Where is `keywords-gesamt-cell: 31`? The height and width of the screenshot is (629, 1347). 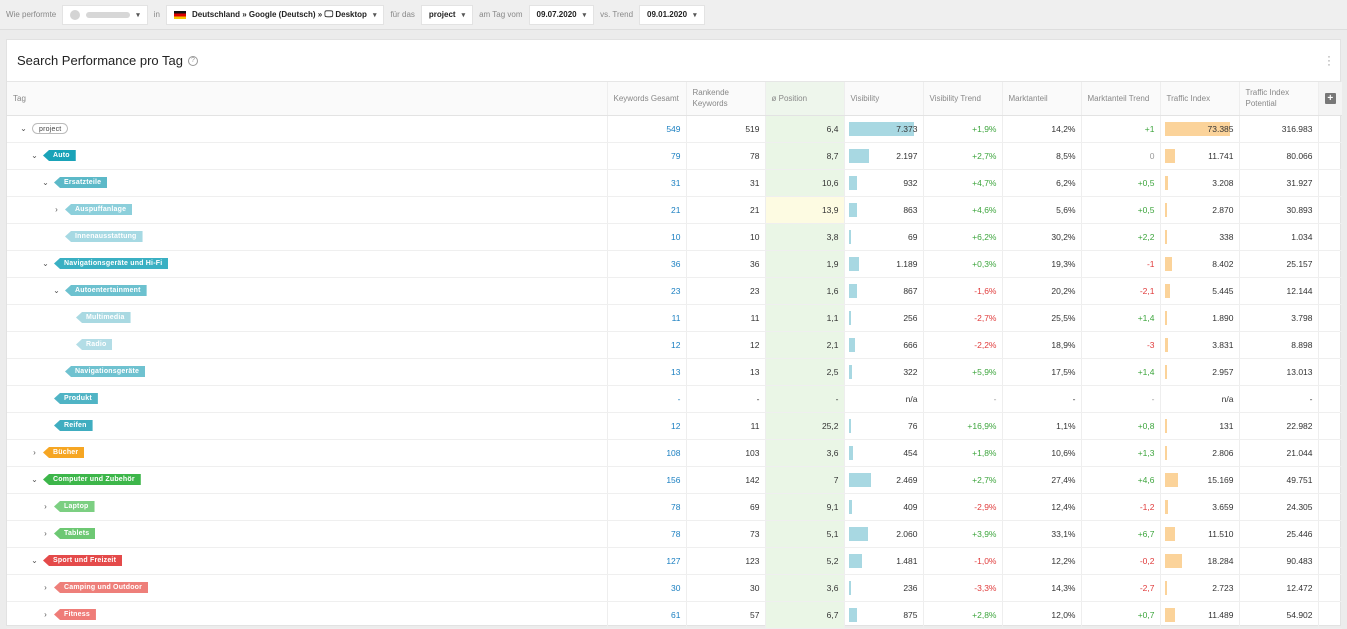 keywords-gesamt-cell: 31 is located at coordinates (647, 183).